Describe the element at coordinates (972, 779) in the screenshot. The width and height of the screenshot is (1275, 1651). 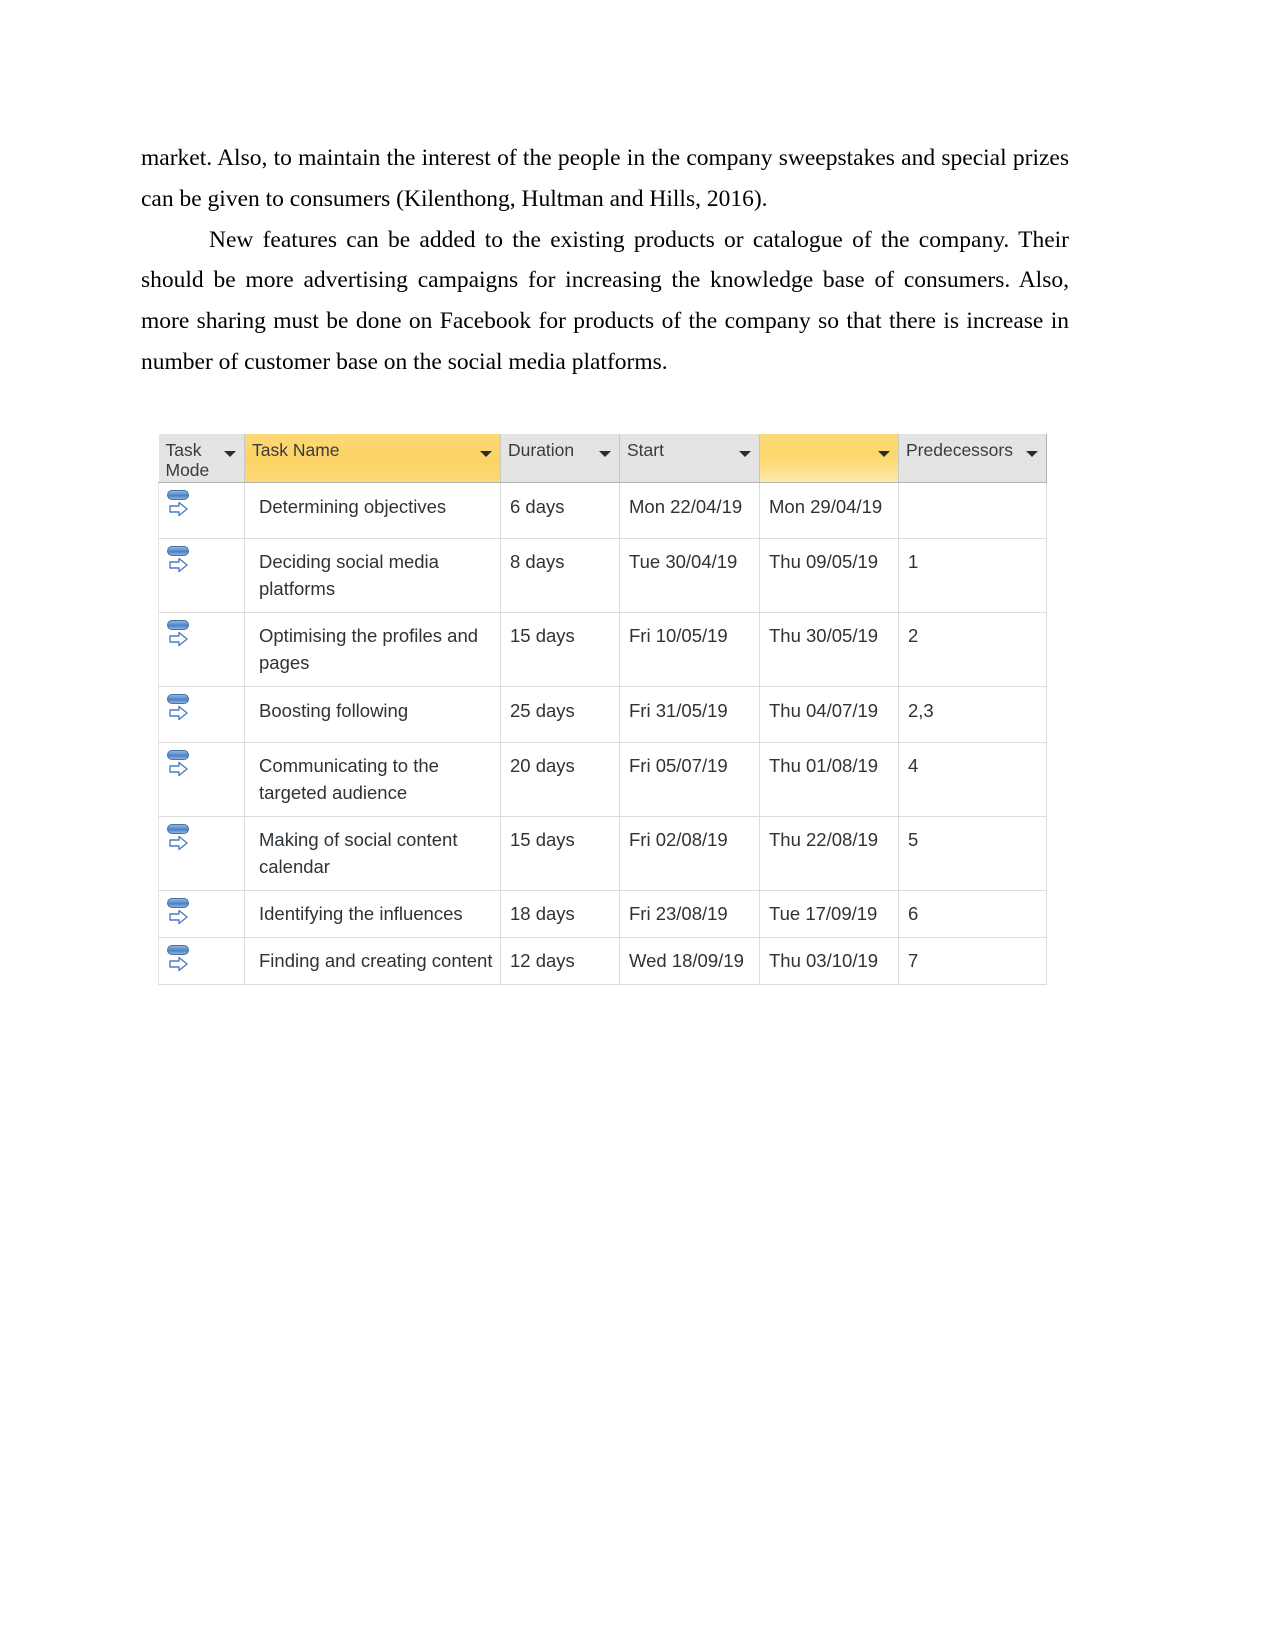
I see `cell-predecessors: 4` at that location.